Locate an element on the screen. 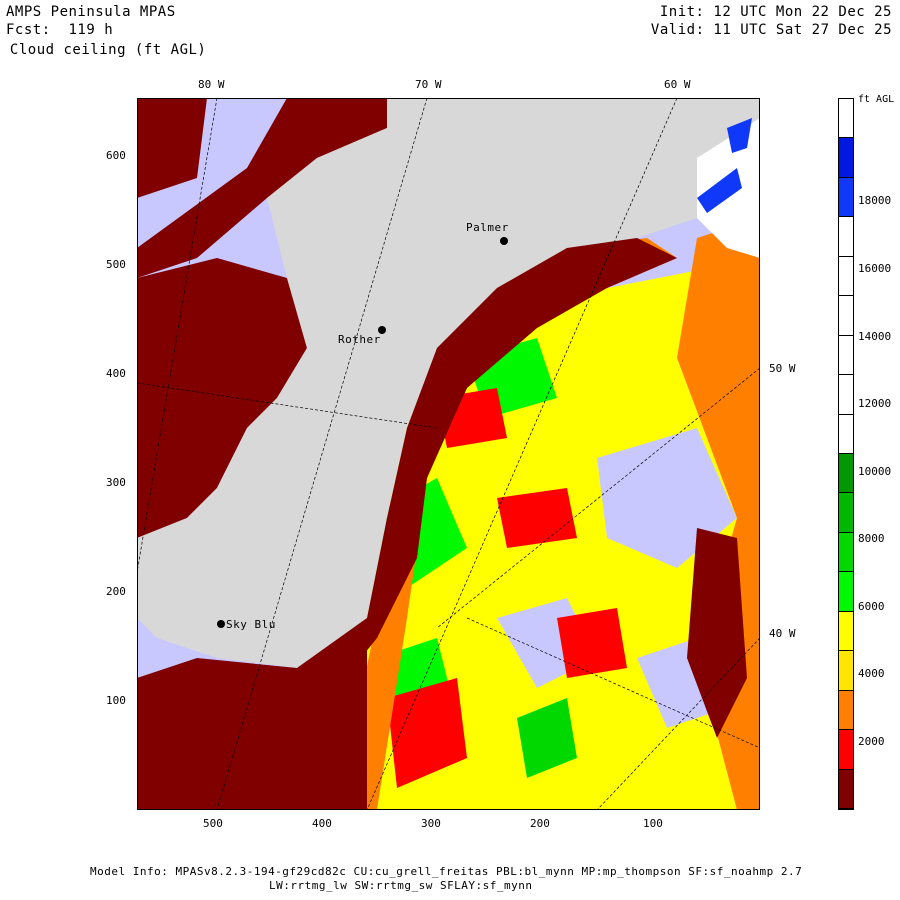 The image size is (900, 900). lon-label-80w: 80 W is located at coordinates (211, 84).